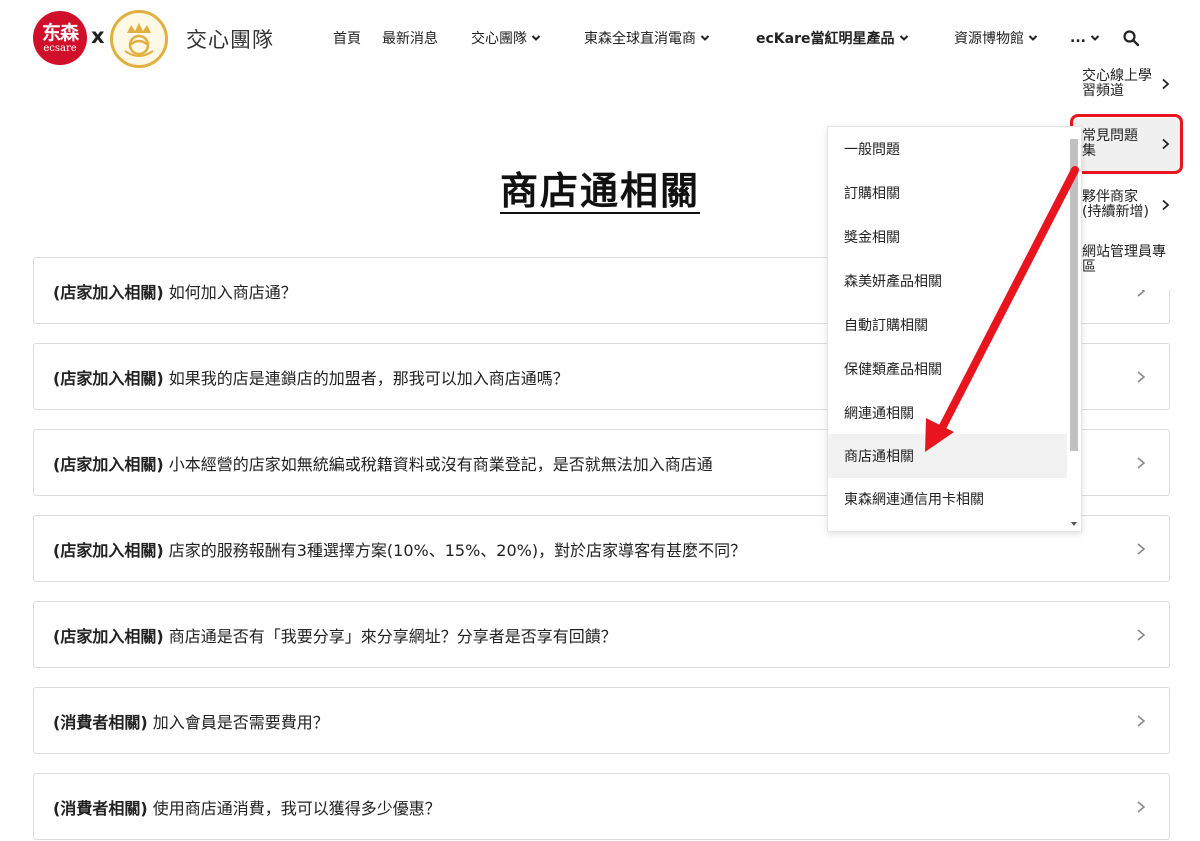 This screenshot has height=841, width=1200. What do you see at coordinates (1103, 91) in the screenshot?
I see `submenu-item-label: 習頻道` at bounding box center [1103, 91].